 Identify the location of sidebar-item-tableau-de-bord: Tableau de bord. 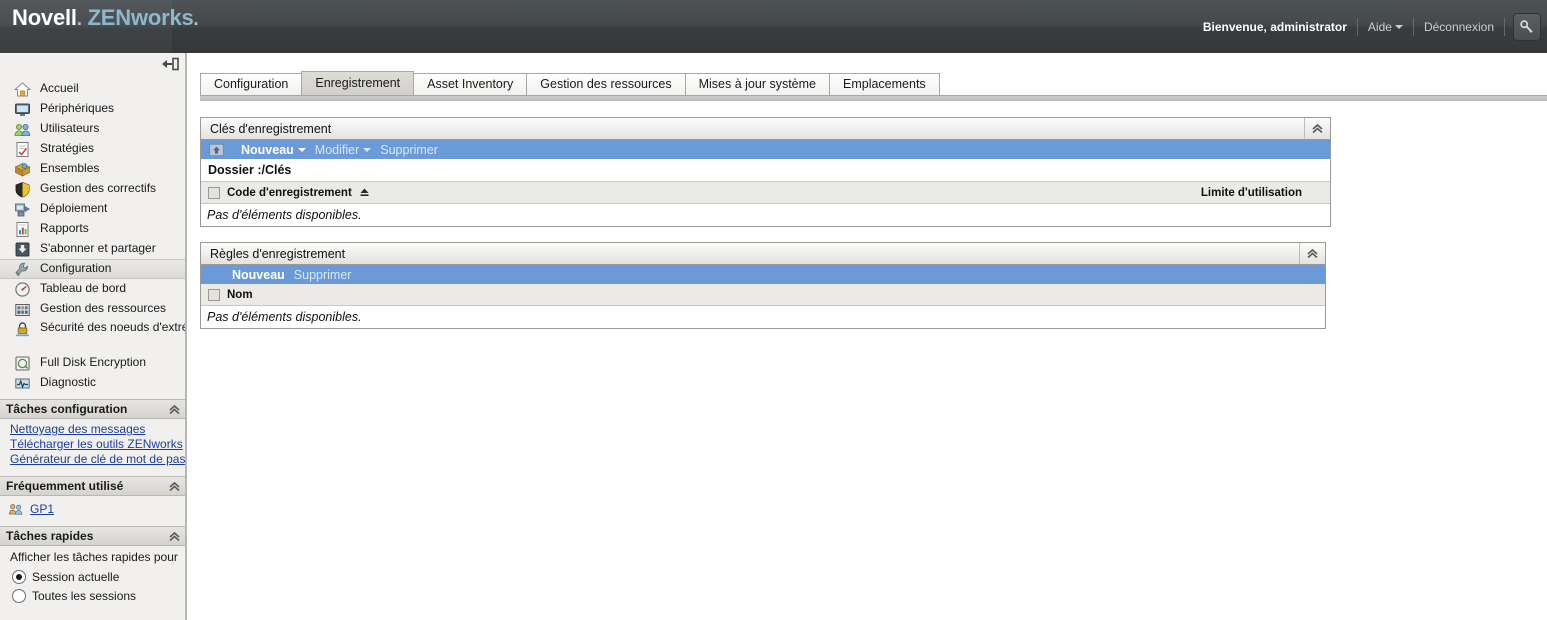
(92, 289).